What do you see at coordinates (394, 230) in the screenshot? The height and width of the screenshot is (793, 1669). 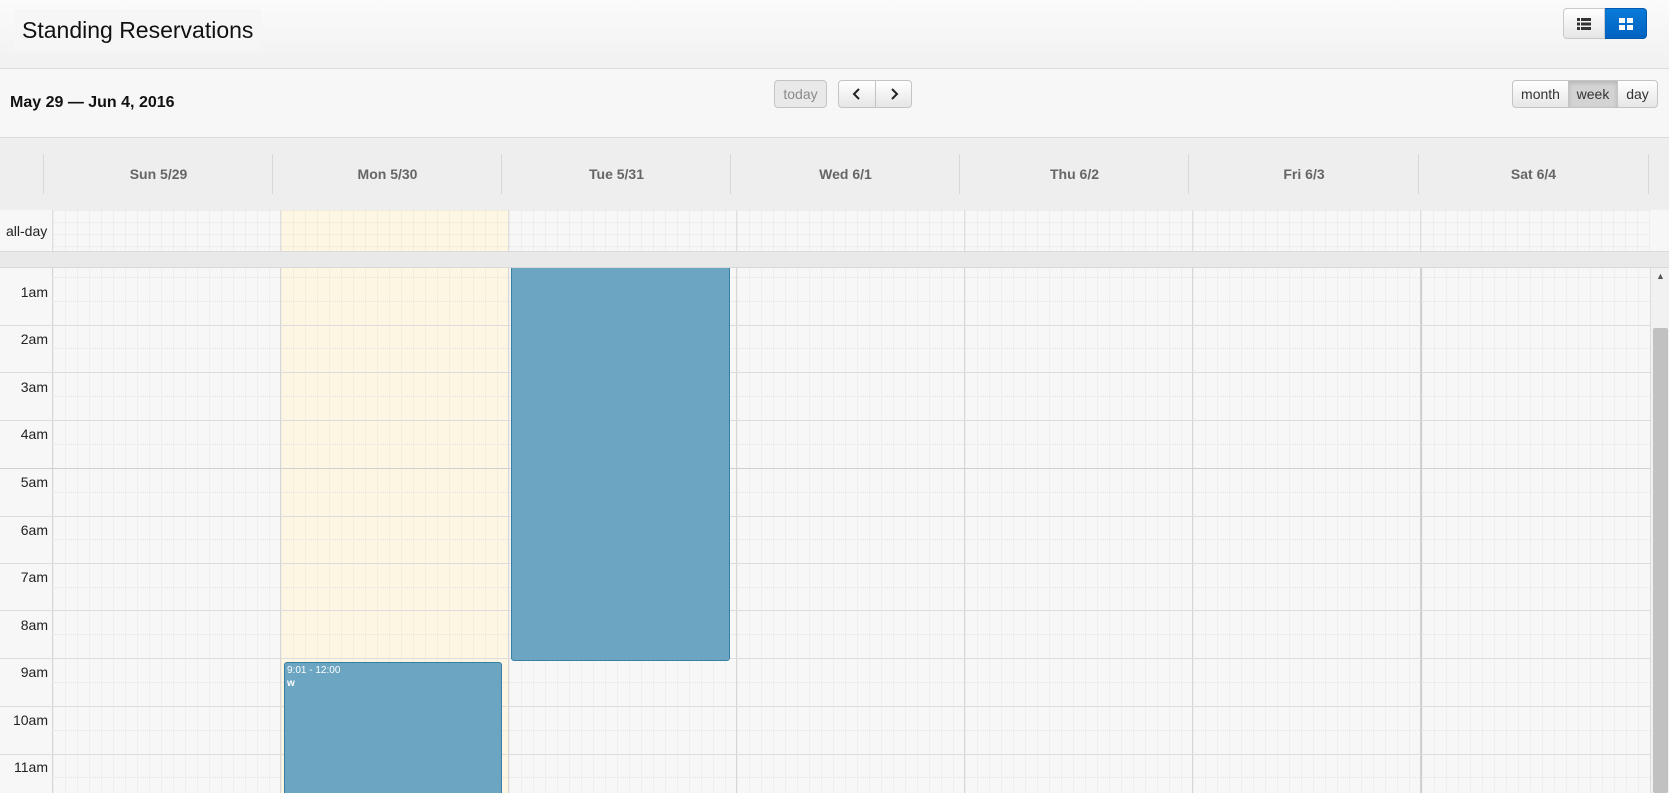 I see `allday-cell-today` at bounding box center [394, 230].